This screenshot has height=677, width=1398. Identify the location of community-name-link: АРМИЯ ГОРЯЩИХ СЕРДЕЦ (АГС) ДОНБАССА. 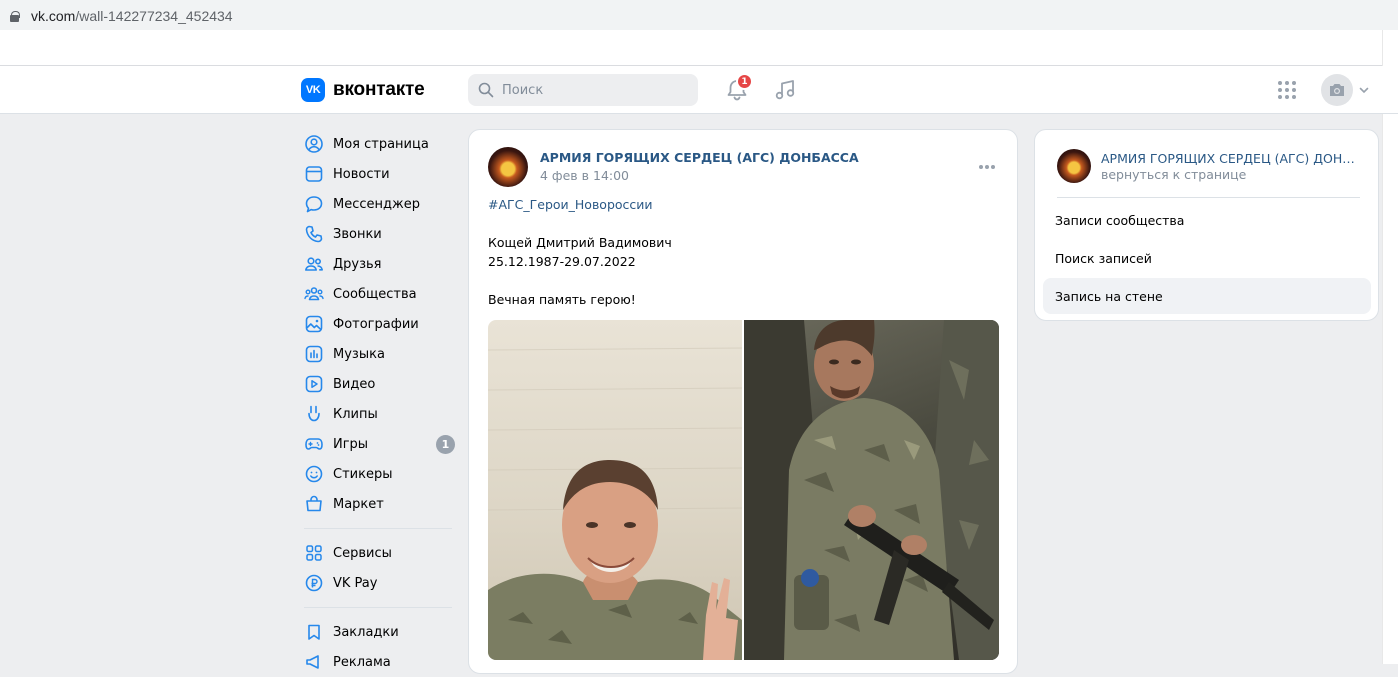
(1232, 158).